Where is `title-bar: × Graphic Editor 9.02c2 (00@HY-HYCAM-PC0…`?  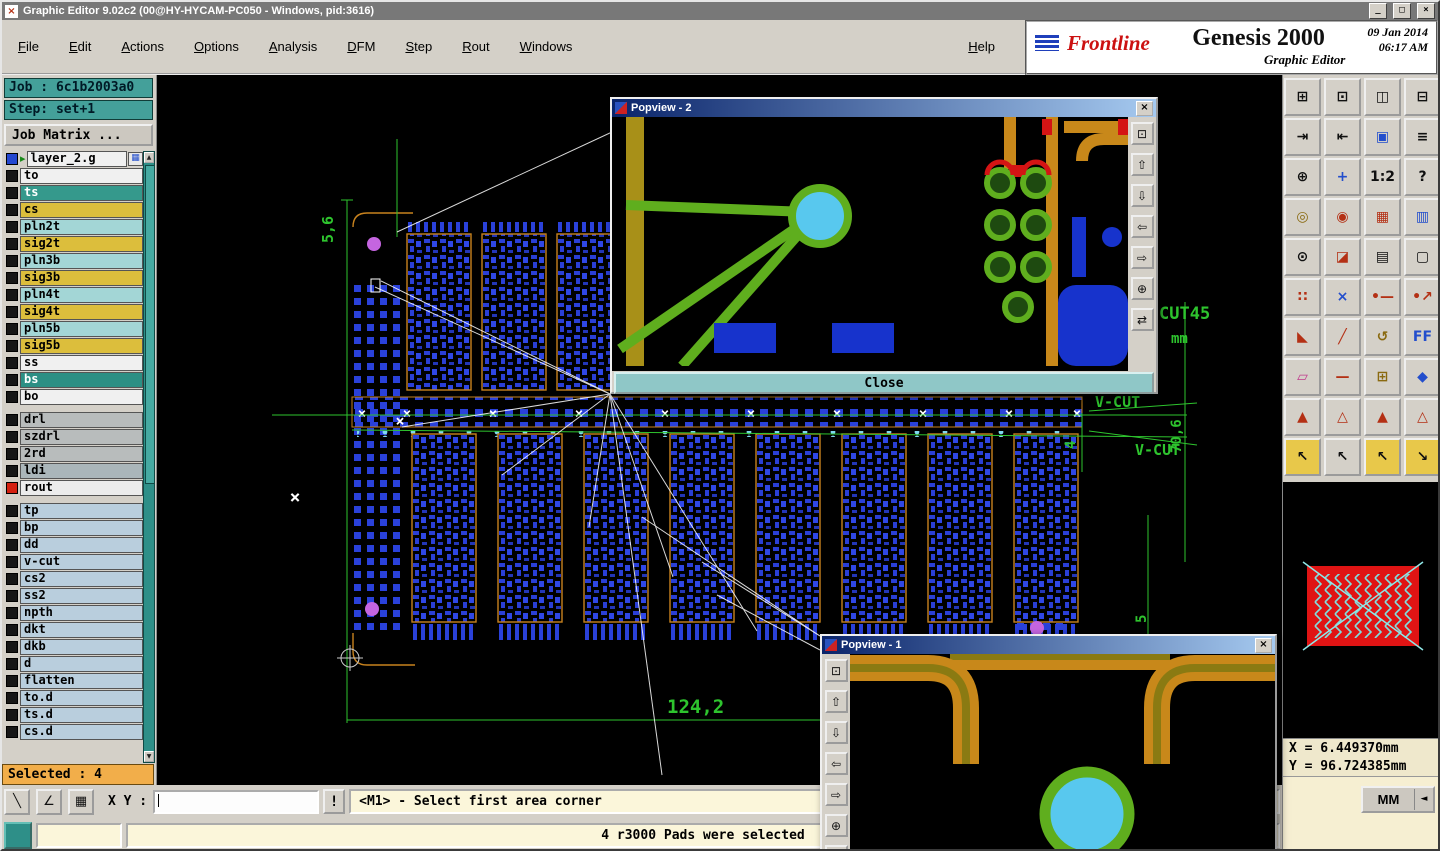
title-bar: × Graphic Editor 9.02c2 (00@HY-HYCAM-PC0… is located at coordinates (720, 11).